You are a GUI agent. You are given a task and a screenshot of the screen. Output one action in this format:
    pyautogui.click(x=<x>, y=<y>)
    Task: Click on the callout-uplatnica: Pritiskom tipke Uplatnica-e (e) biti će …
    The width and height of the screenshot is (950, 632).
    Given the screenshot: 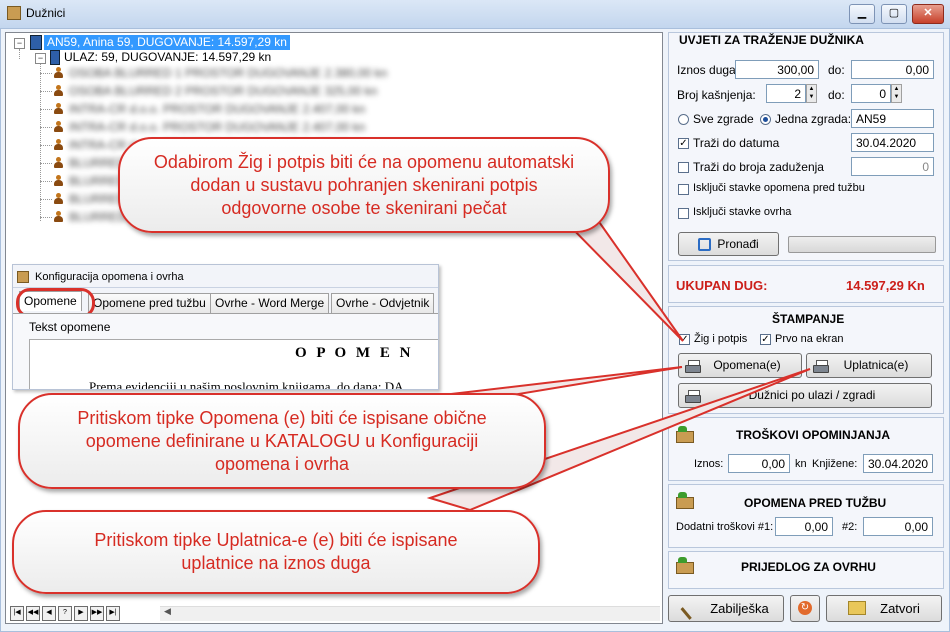 What is the action you would take?
    pyautogui.click(x=276, y=552)
    